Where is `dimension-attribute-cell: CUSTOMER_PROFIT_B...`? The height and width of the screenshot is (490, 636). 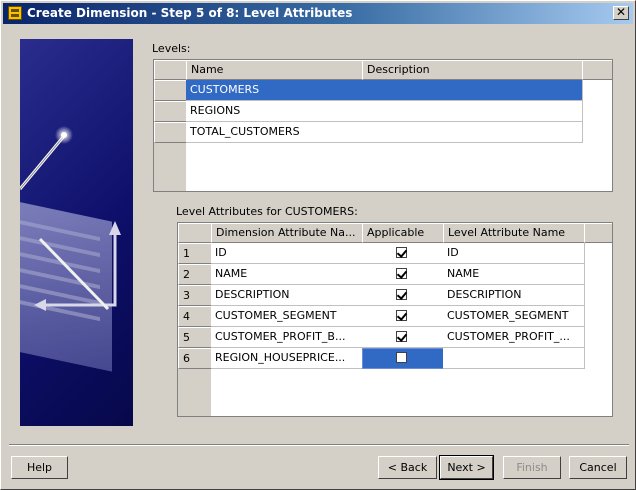
dimension-attribute-cell: CUSTOMER_PROFIT_B... is located at coordinates (287, 337).